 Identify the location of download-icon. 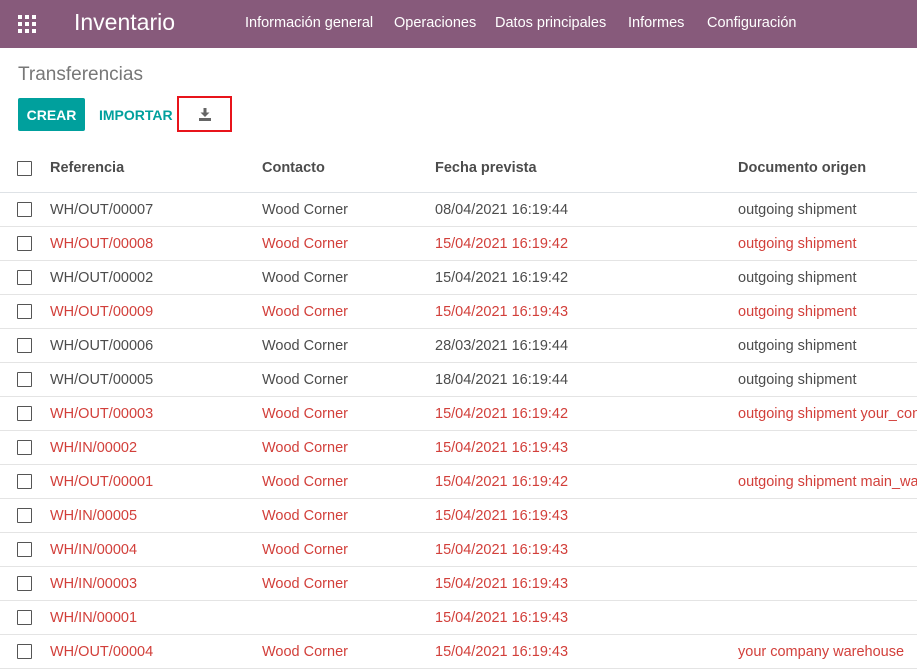
(204, 114).